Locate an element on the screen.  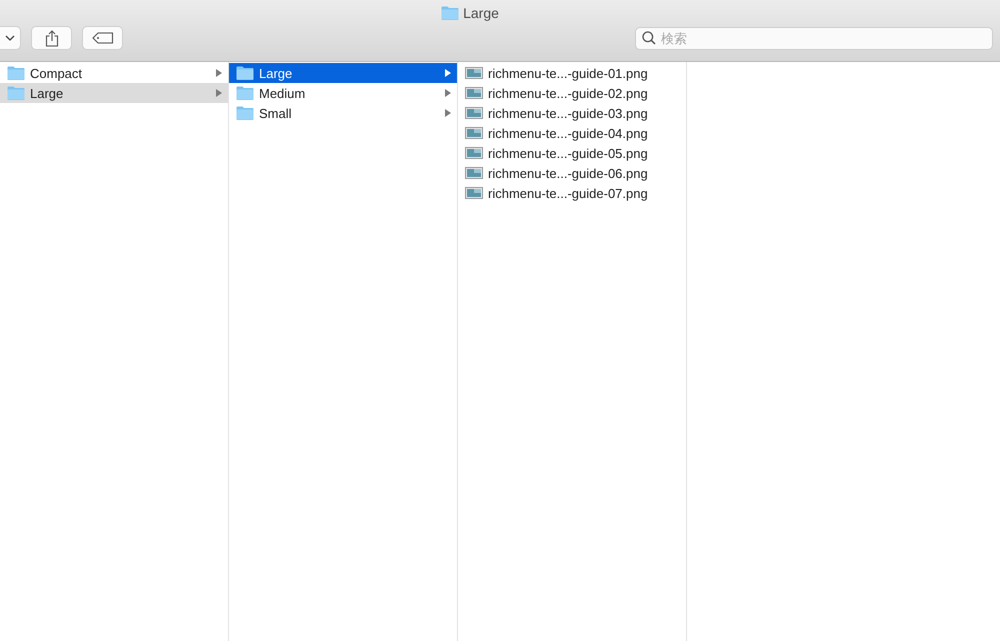
share-icon is located at coordinates (51, 38).